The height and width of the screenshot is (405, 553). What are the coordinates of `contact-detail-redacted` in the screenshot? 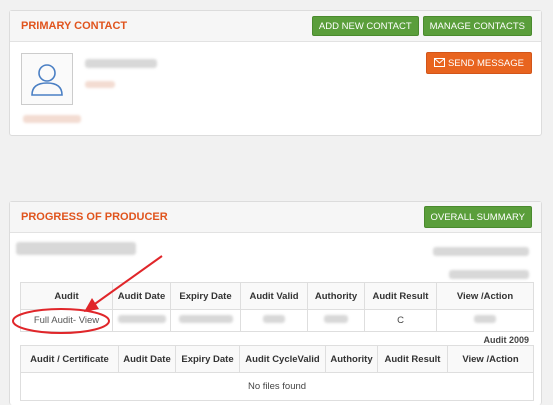 It's located at (100, 84).